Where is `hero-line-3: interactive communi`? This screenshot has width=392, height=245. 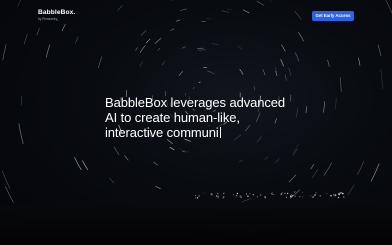
hero-line-3: interactive communi is located at coordinates (205, 132).